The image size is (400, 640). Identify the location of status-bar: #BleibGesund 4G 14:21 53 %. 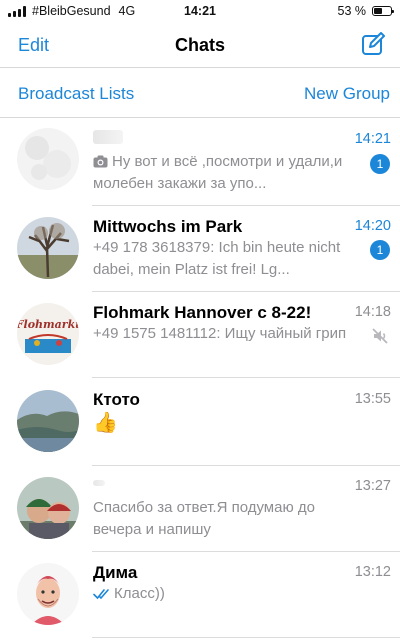
(200, 11).